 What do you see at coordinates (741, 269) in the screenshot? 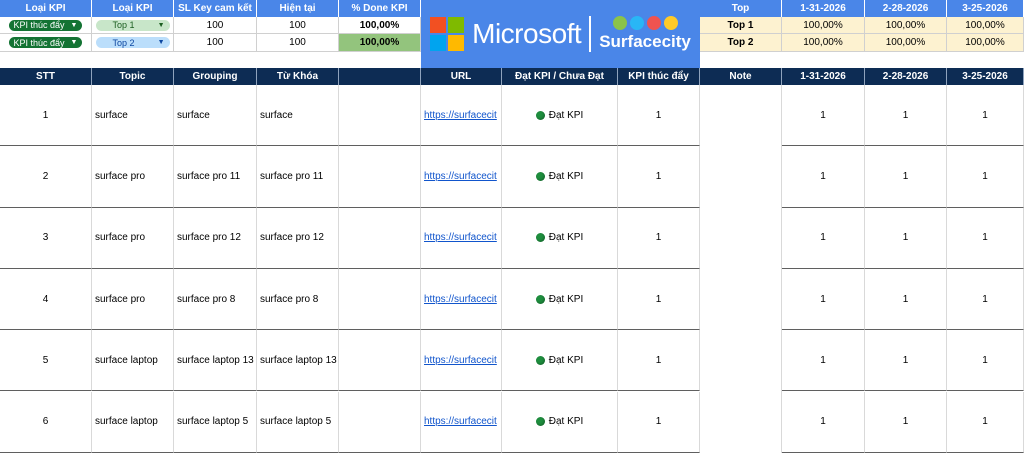
I see `note-merged-cell` at bounding box center [741, 269].